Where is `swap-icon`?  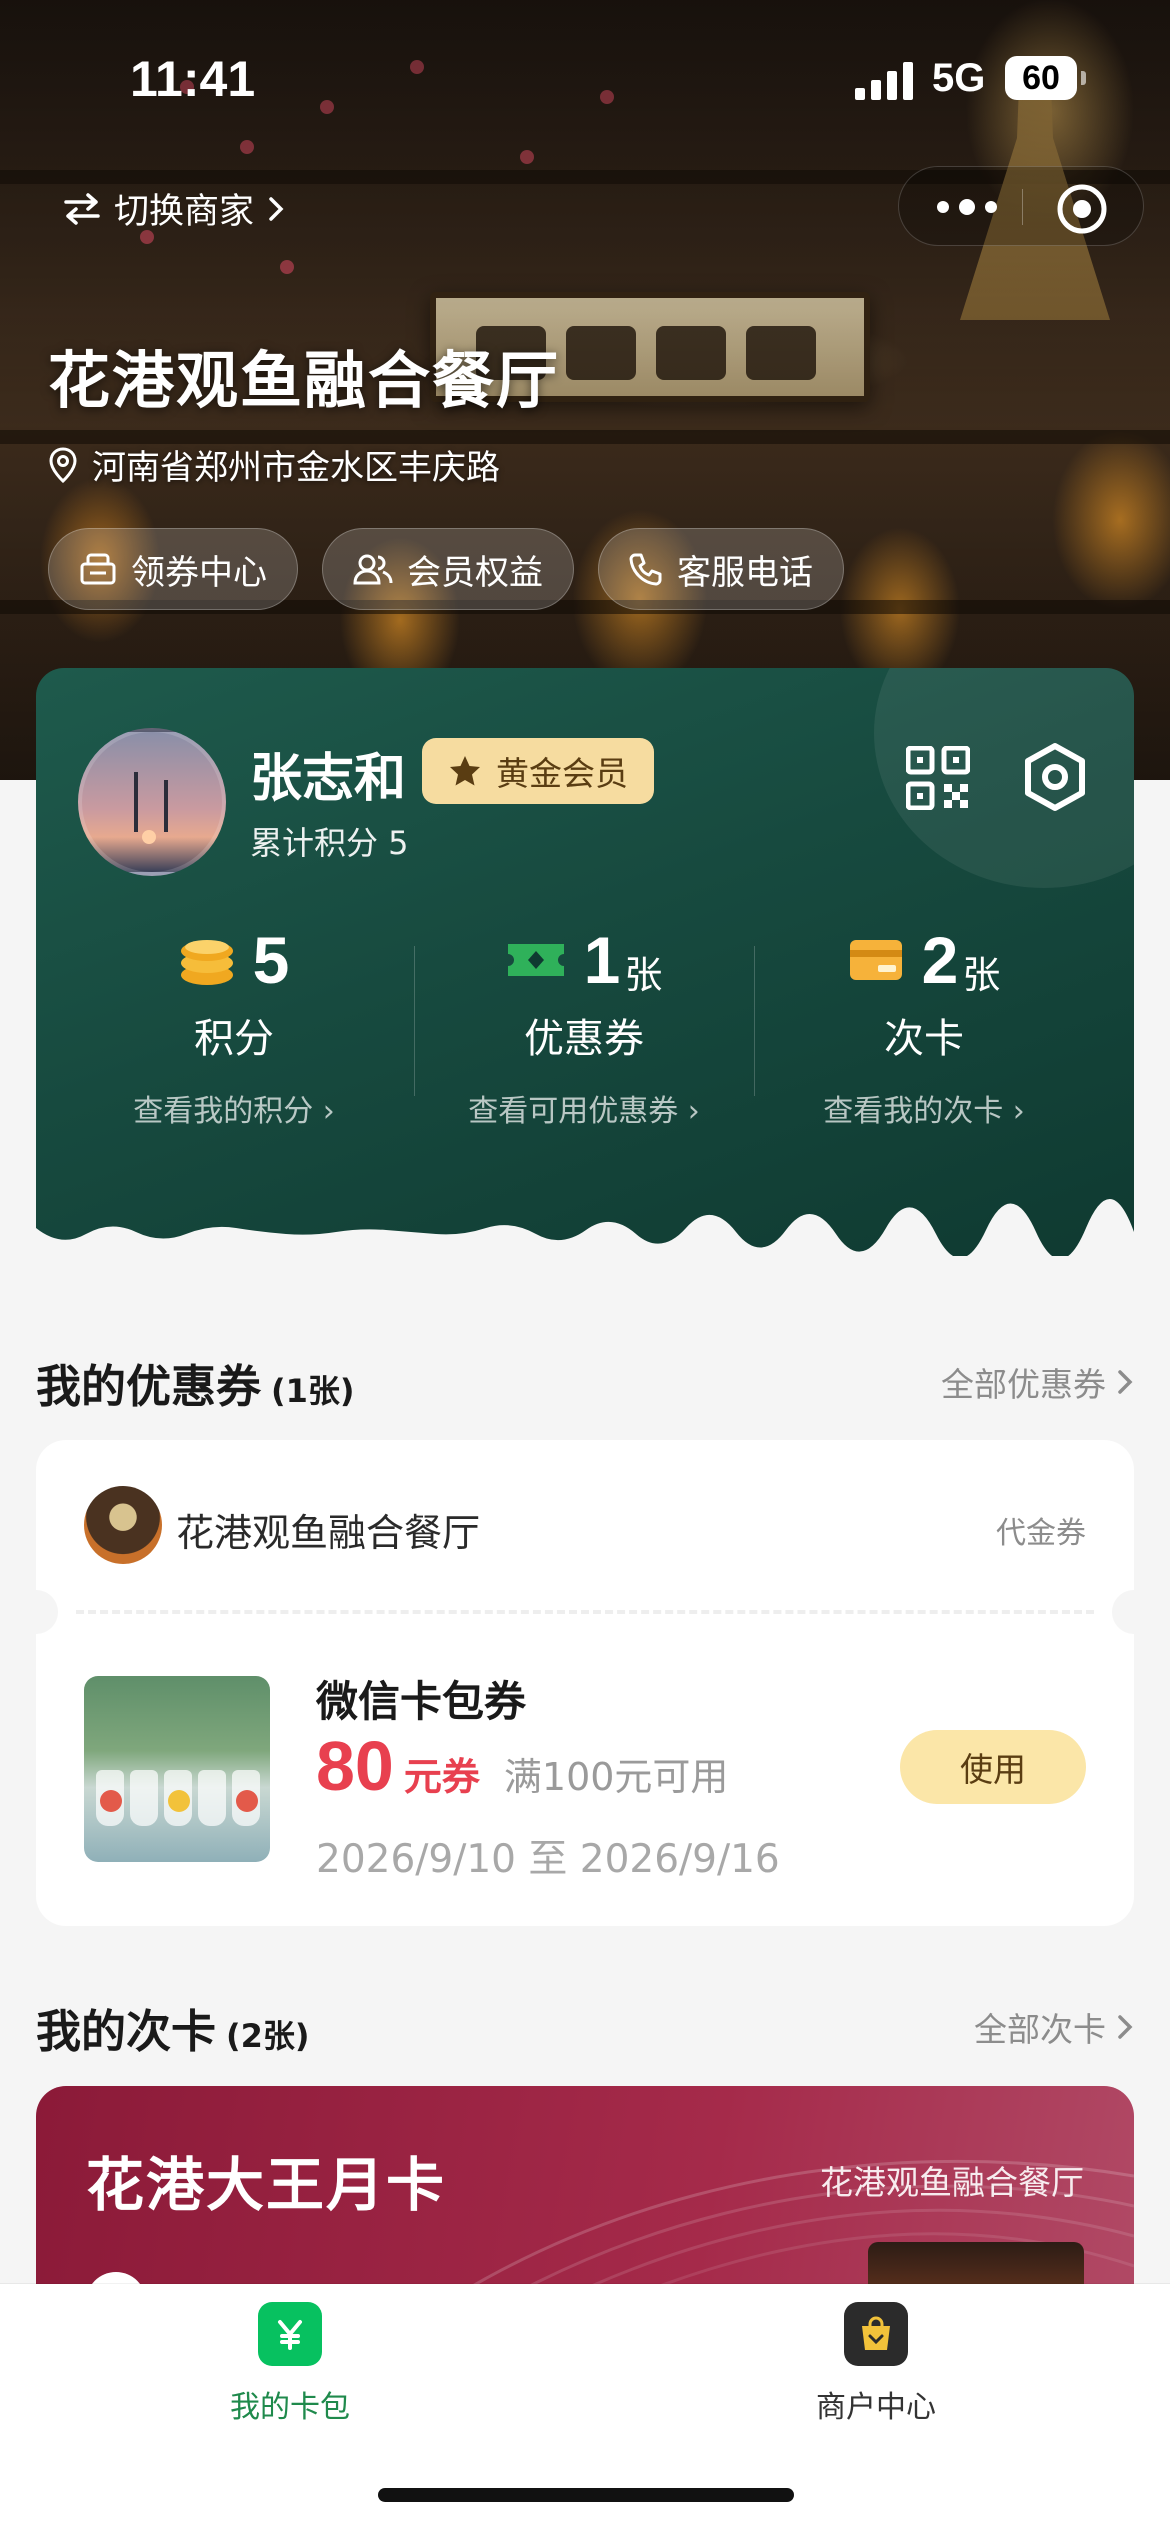
swap-icon is located at coordinates (82, 208).